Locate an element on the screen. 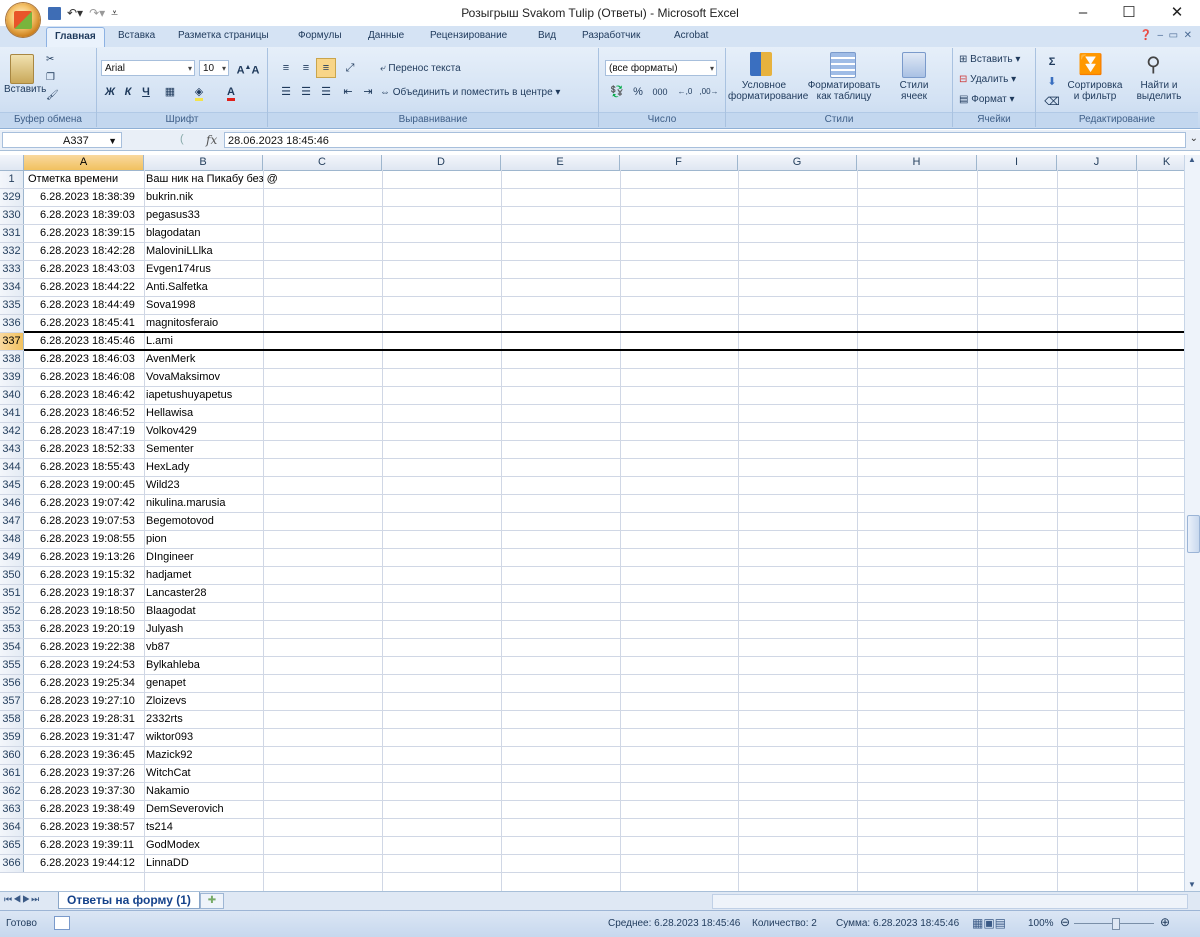 This screenshot has width=1200, height=937. cell-a: Отметка времени is located at coordinates (86, 179).